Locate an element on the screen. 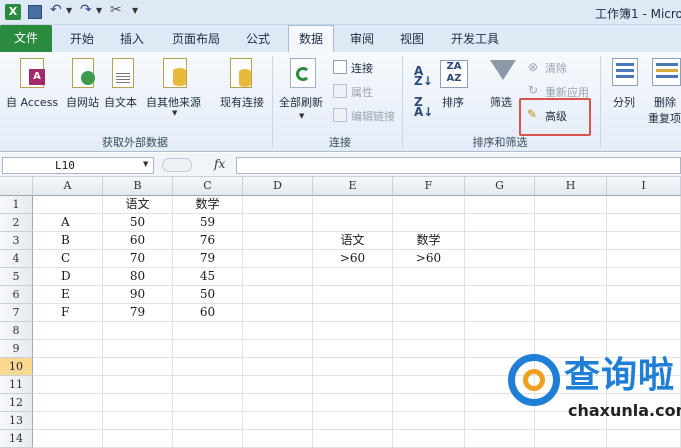 Image resolution: width=681 pixels, height=448 pixels. cell-b10 is located at coordinates (138, 367).